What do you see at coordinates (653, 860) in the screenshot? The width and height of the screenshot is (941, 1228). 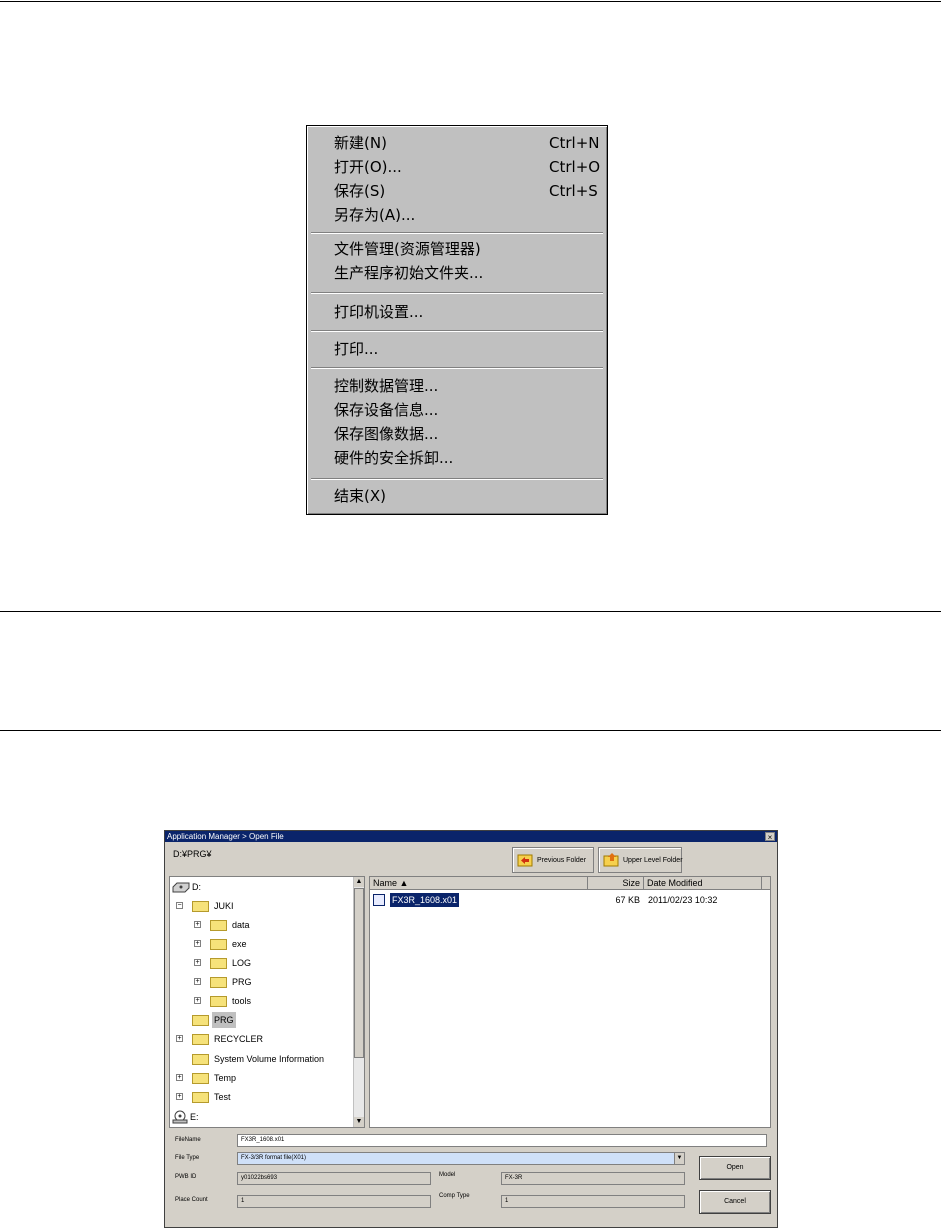 I see `upper-level-folder-label: Upper Level Folder` at bounding box center [653, 860].